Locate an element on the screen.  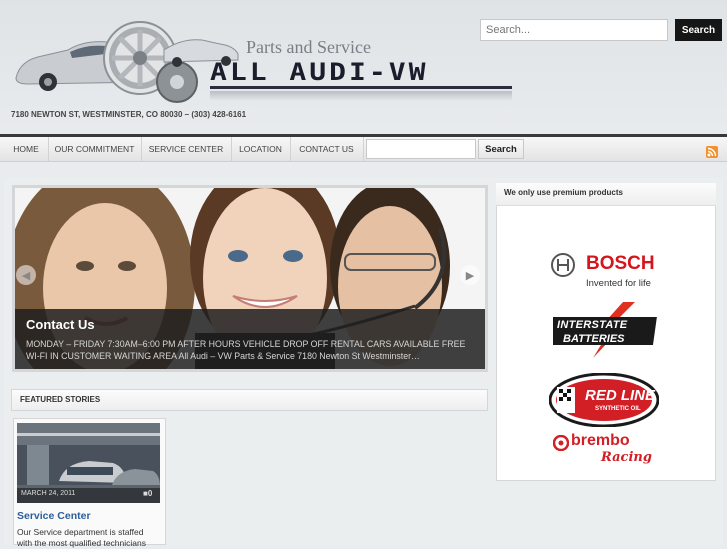
comment-count-value: 0 is located at coordinates (150, 493).